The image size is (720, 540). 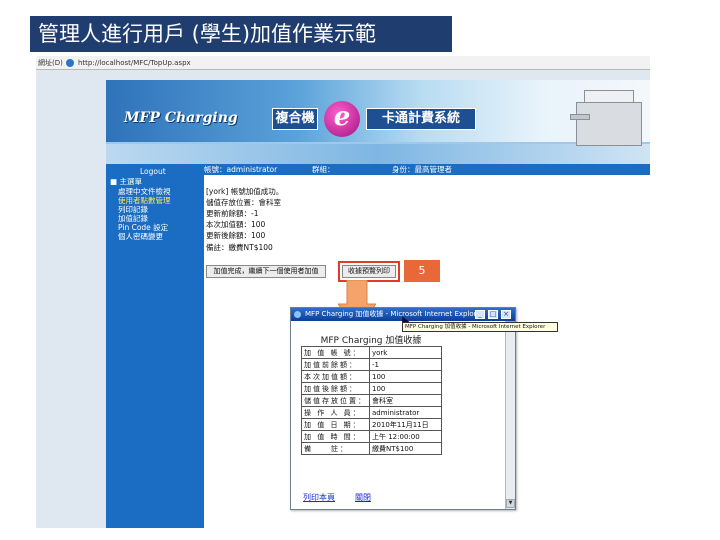 What do you see at coordinates (363, 497) in the screenshot?
I see `close-link: 關閉` at bounding box center [363, 497].